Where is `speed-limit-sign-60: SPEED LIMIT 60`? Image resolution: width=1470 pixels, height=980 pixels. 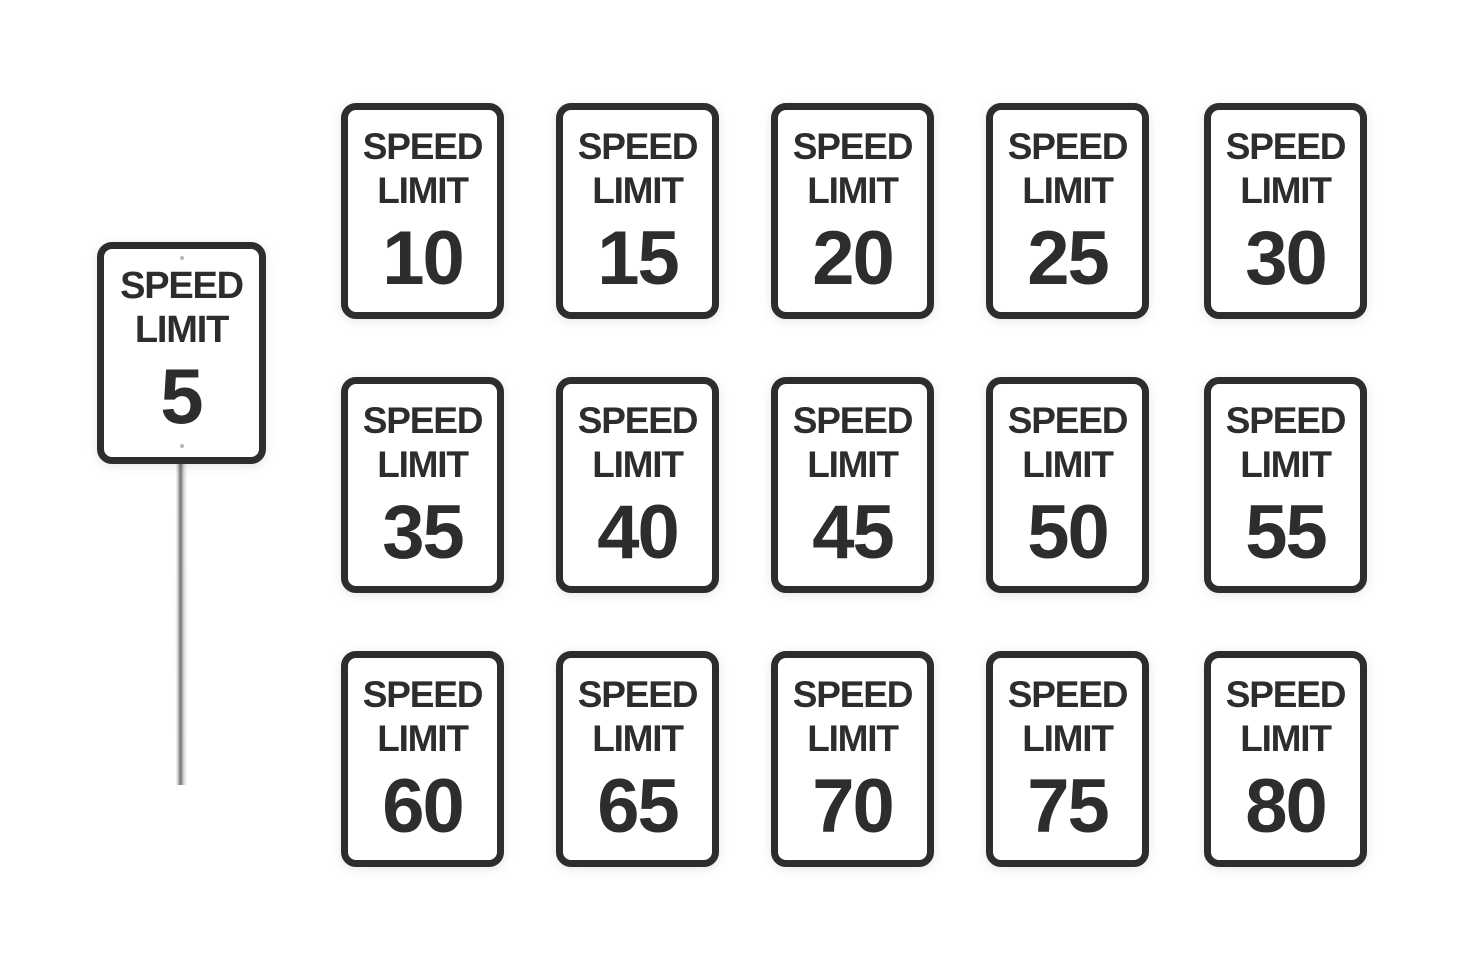
speed-limit-sign-60: SPEED LIMIT 60 is located at coordinates (422, 759).